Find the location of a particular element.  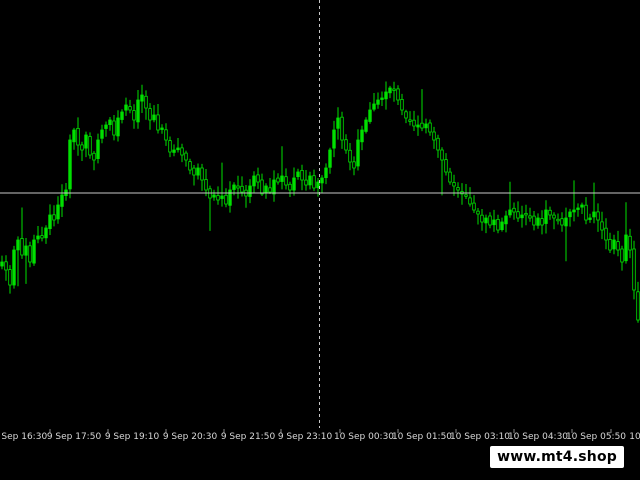

time-tick-label: 9 Sep 16:30 is located at coordinates (24, 437).